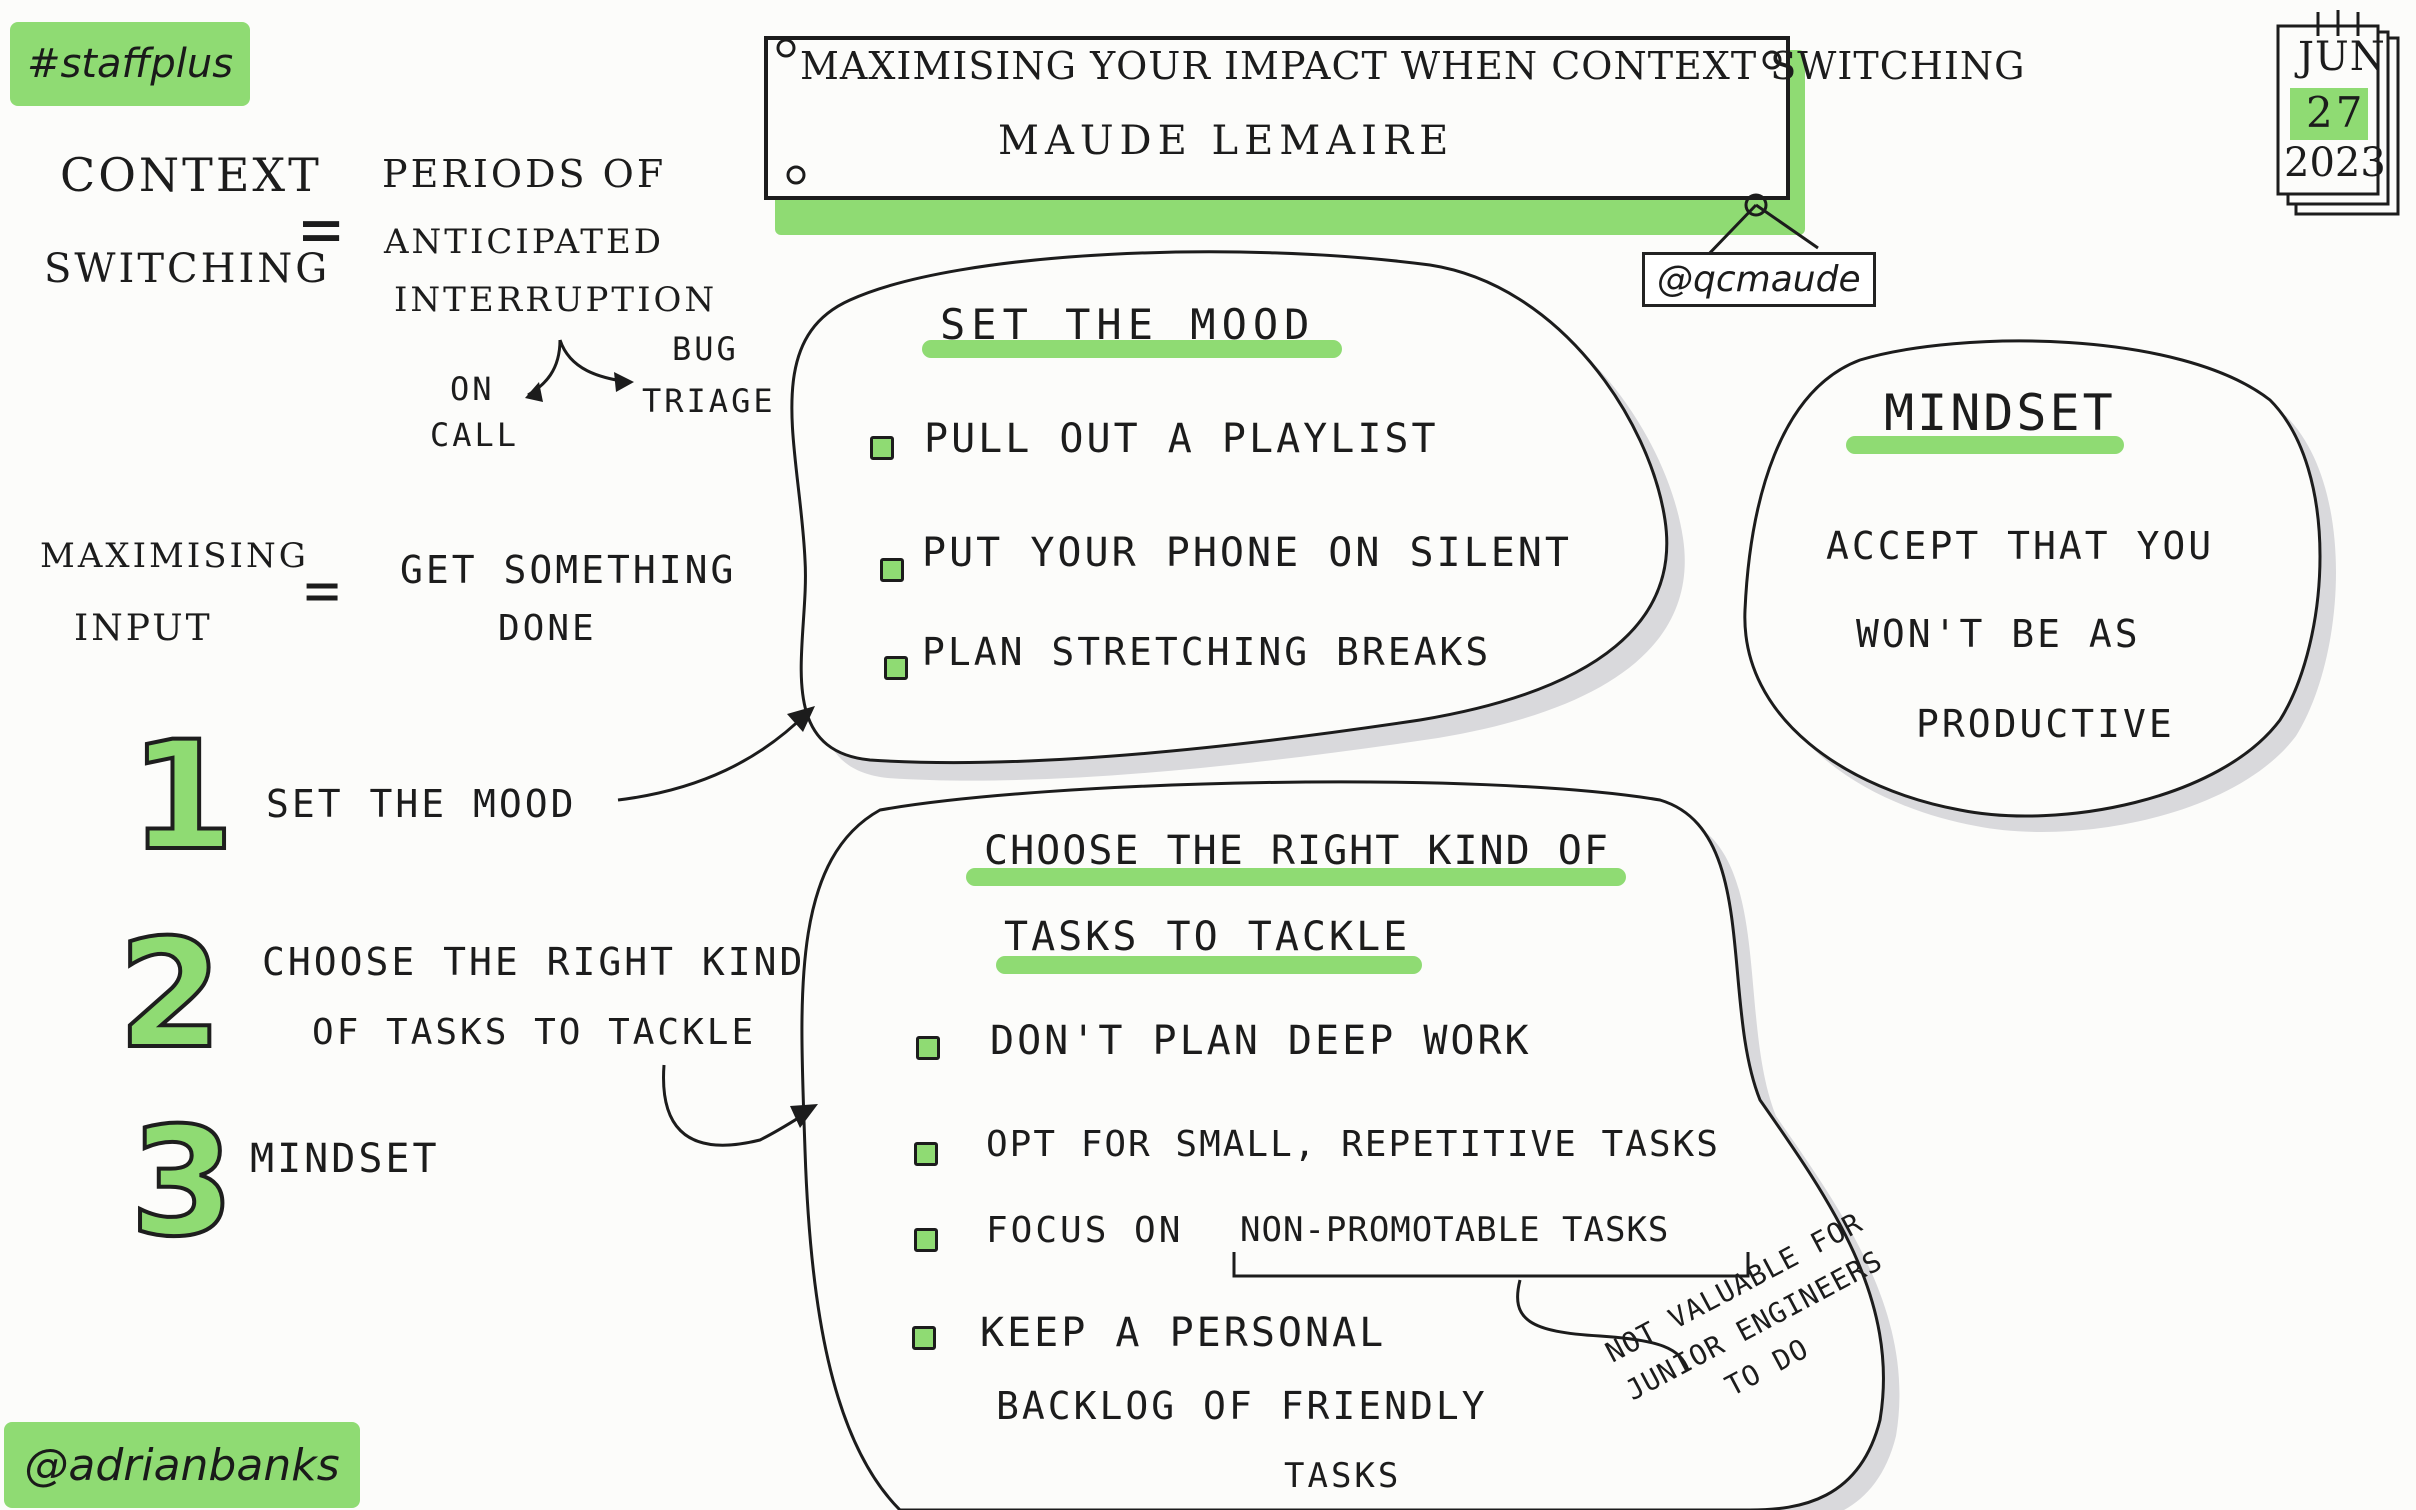 Image resolution: width=2416 pixels, height=1510 pixels. I want to click on tasks-item-2-checkbox, so click(926, 1154).